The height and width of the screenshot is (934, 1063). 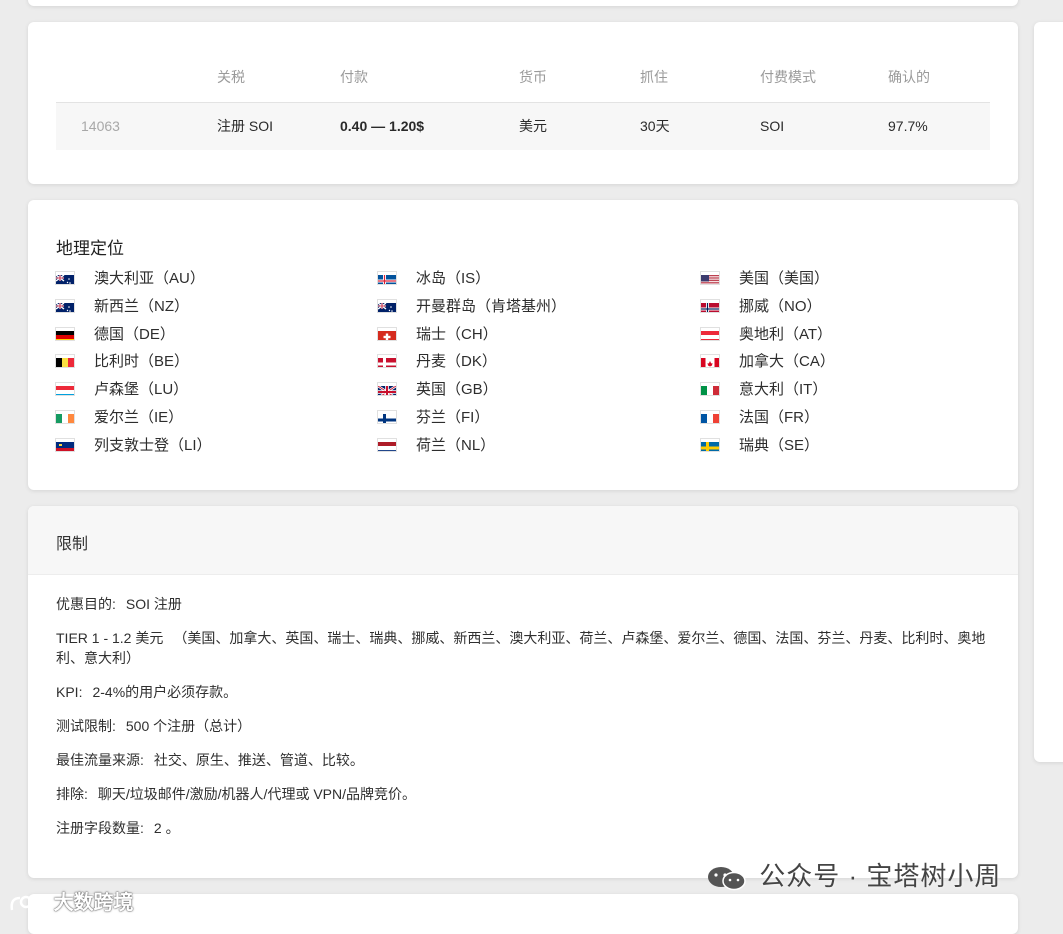 I want to click on restriction-line: 测试限制: 500 个注册（总计）, so click(x=521, y=726).